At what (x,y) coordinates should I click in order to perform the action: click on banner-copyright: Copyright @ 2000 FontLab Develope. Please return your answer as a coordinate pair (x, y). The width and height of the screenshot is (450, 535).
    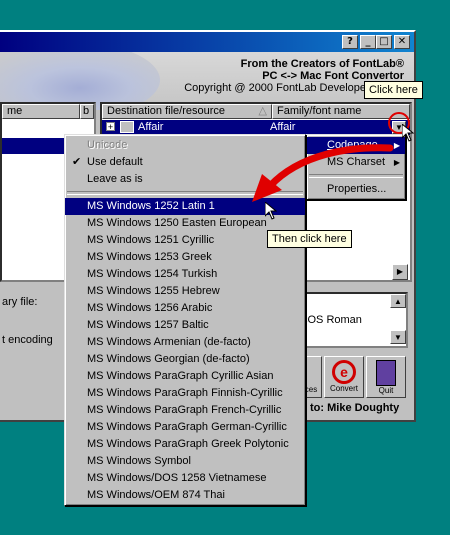
    Looking at the image, I should click on (275, 88).